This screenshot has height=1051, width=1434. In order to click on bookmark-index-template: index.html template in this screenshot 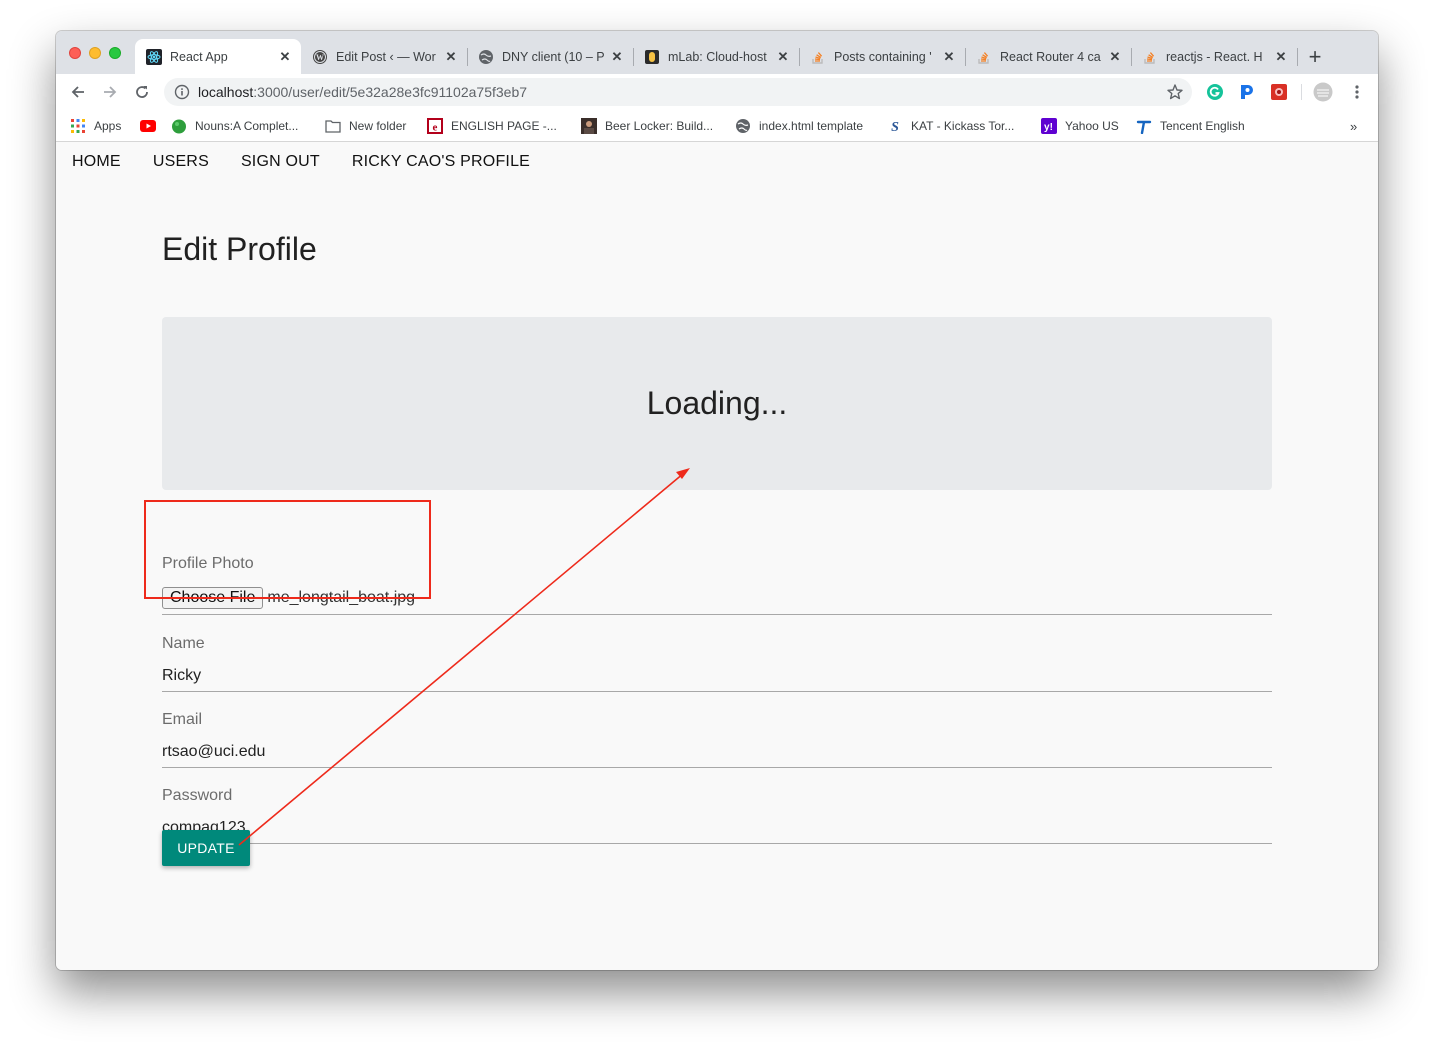, I will do `click(799, 126)`.